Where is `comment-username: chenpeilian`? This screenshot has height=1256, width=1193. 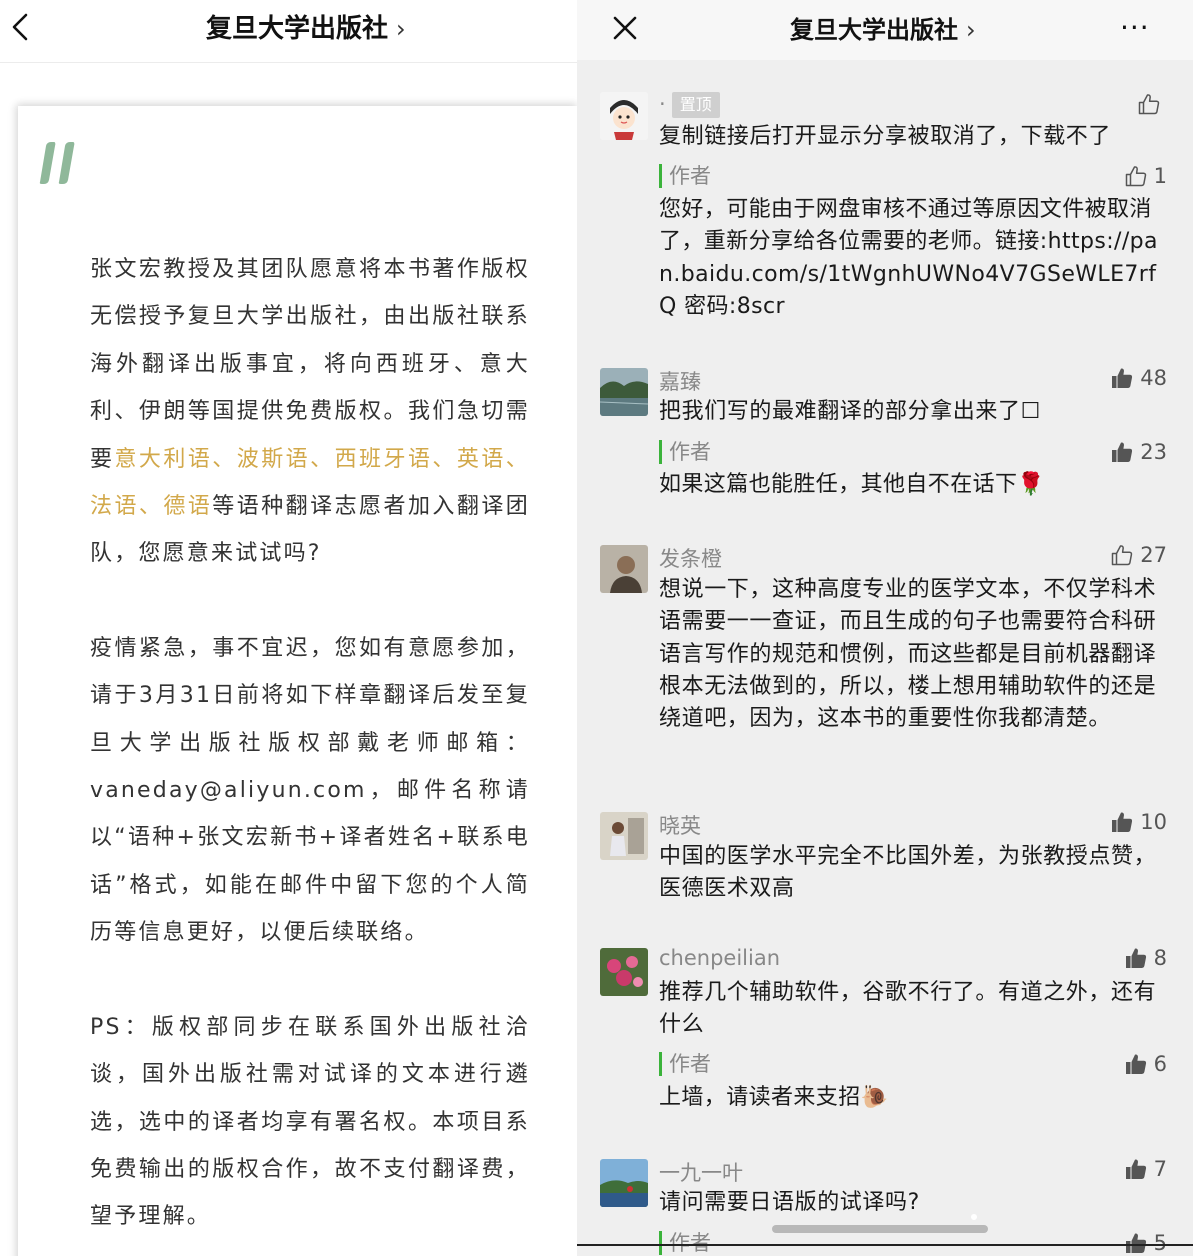
comment-username: chenpeilian is located at coordinates (720, 958).